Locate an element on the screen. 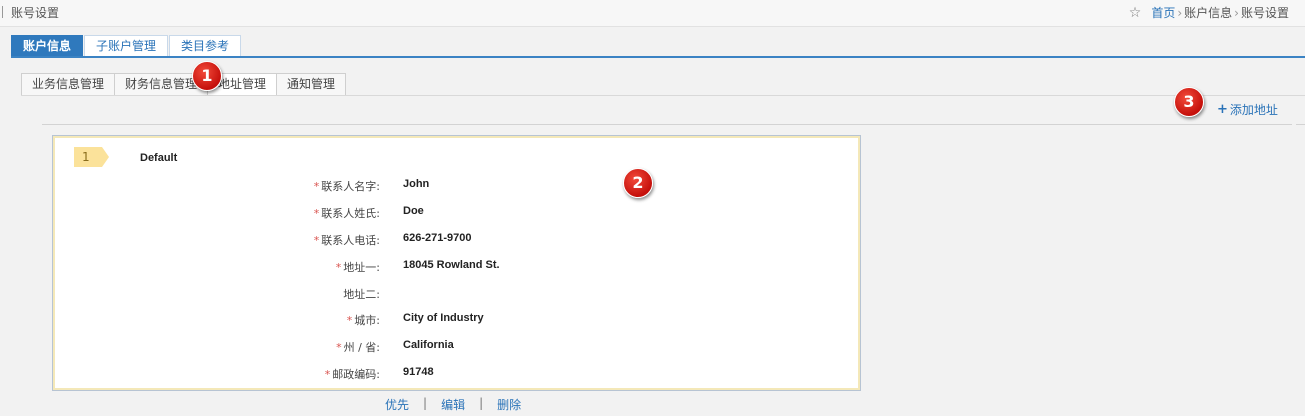 The image size is (1305, 416). field-label: * 联系人姓氏: is located at coordinates (346, 213).